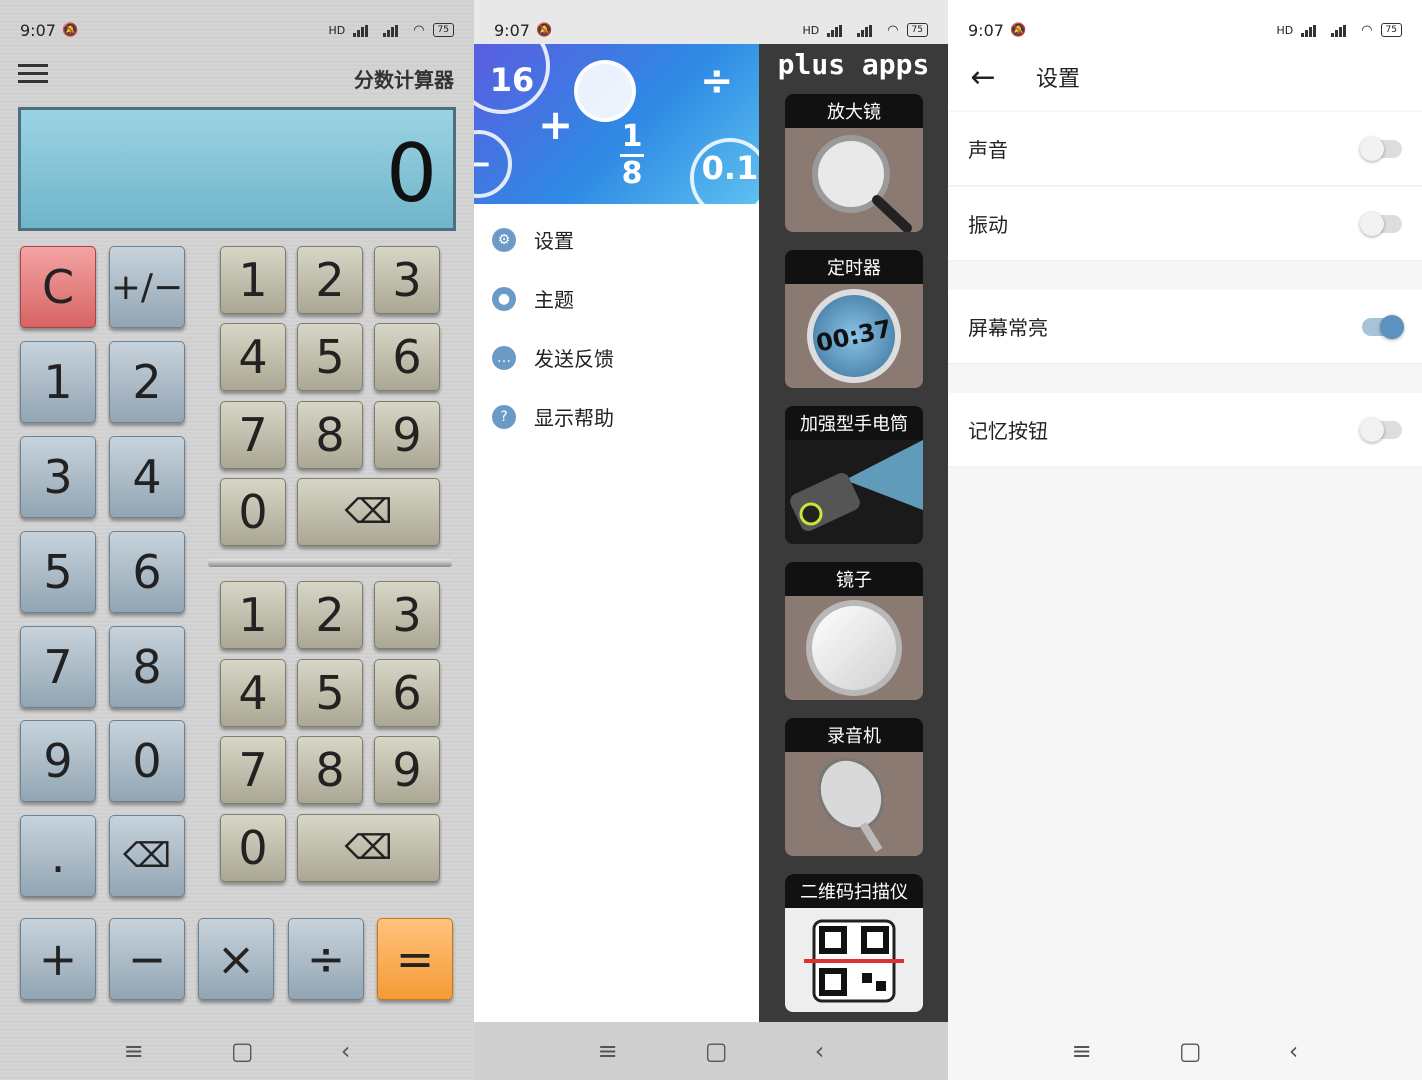 This screenshot has height=1080, width=1422. Describe the element at coordinates (147, 572) in the screenshot. I see `left-key-6: 6` at that location.